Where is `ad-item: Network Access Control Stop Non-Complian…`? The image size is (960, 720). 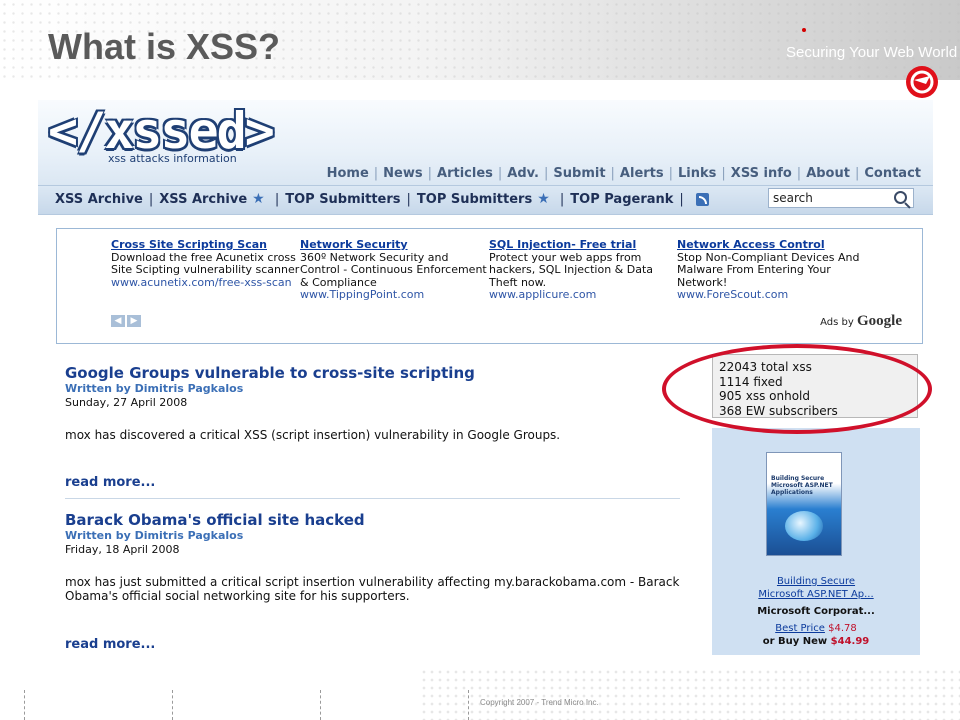 ad-item: Network Access Control Stop Non-Complian… is located at coordinates (772, 270).